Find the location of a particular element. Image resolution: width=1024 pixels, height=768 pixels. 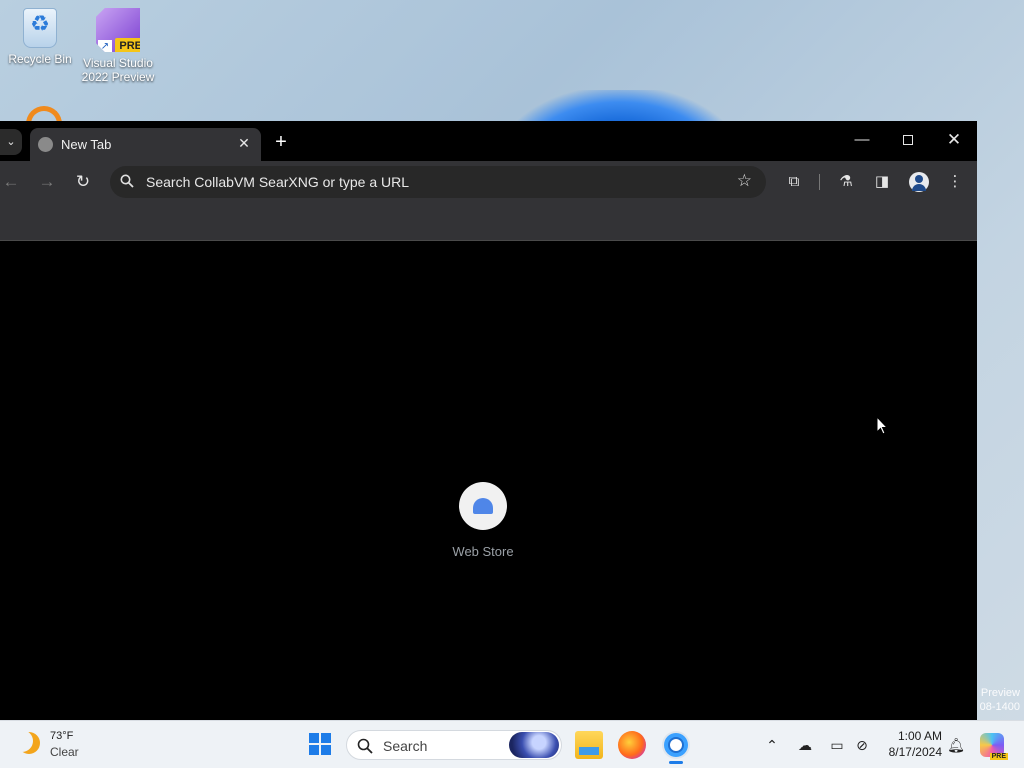

close-window-button: ✕ is located at coordinates (954, 140).